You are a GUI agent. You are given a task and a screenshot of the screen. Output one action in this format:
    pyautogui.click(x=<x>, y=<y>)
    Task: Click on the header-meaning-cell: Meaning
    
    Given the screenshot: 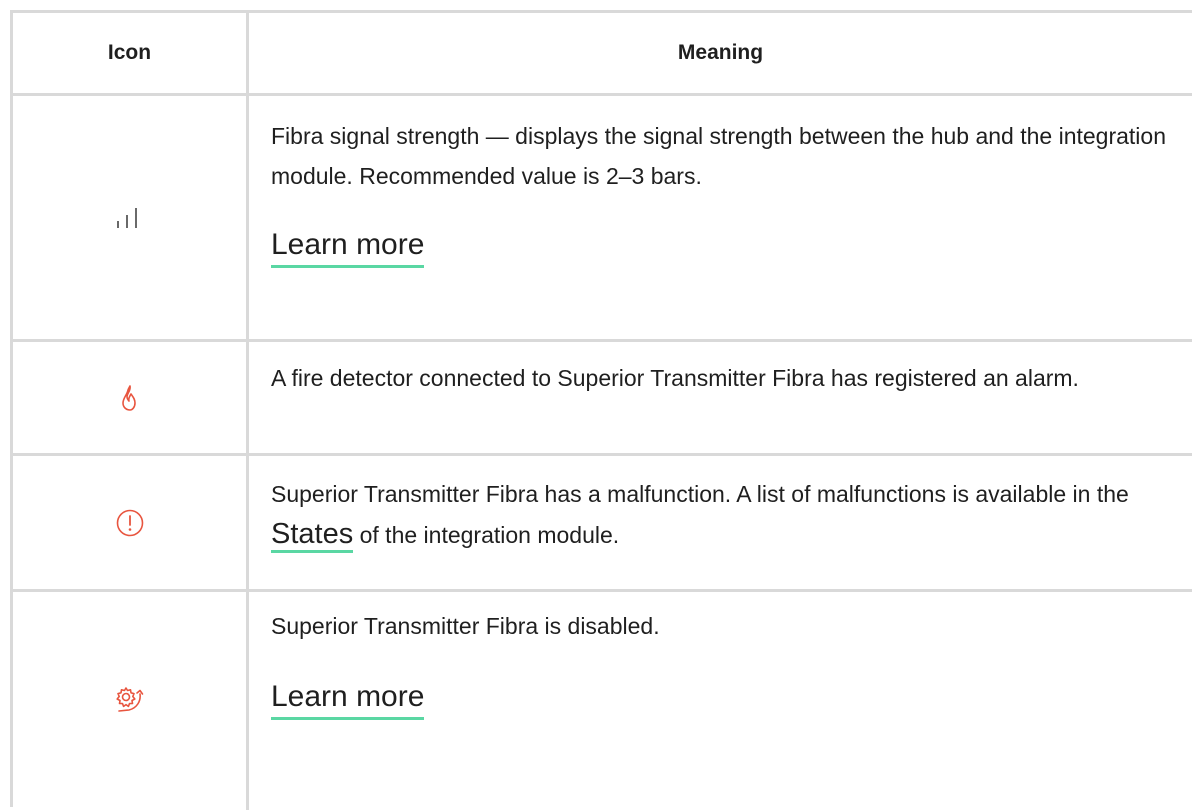 What is the action you would take?
    pyautogui.click(x=720, y=52)
    